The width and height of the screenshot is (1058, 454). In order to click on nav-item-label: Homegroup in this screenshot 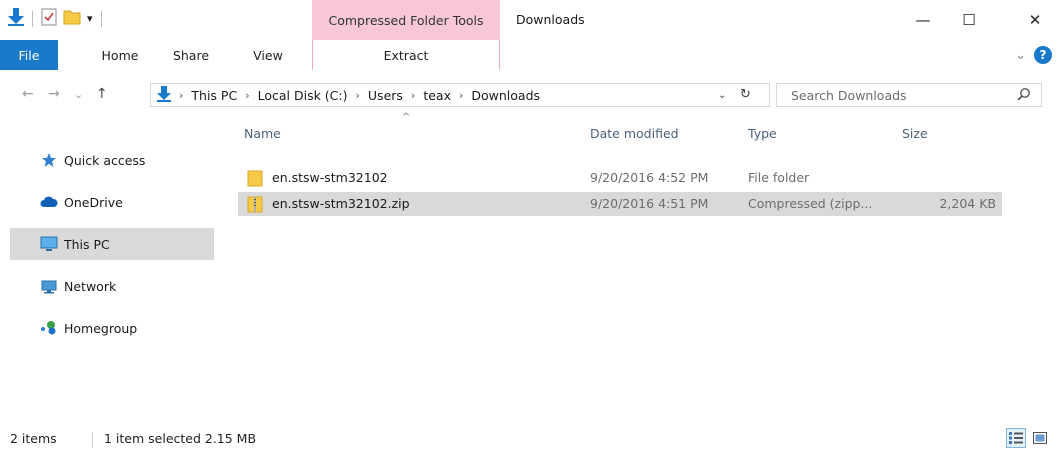, I will do `click(101, 328)`.